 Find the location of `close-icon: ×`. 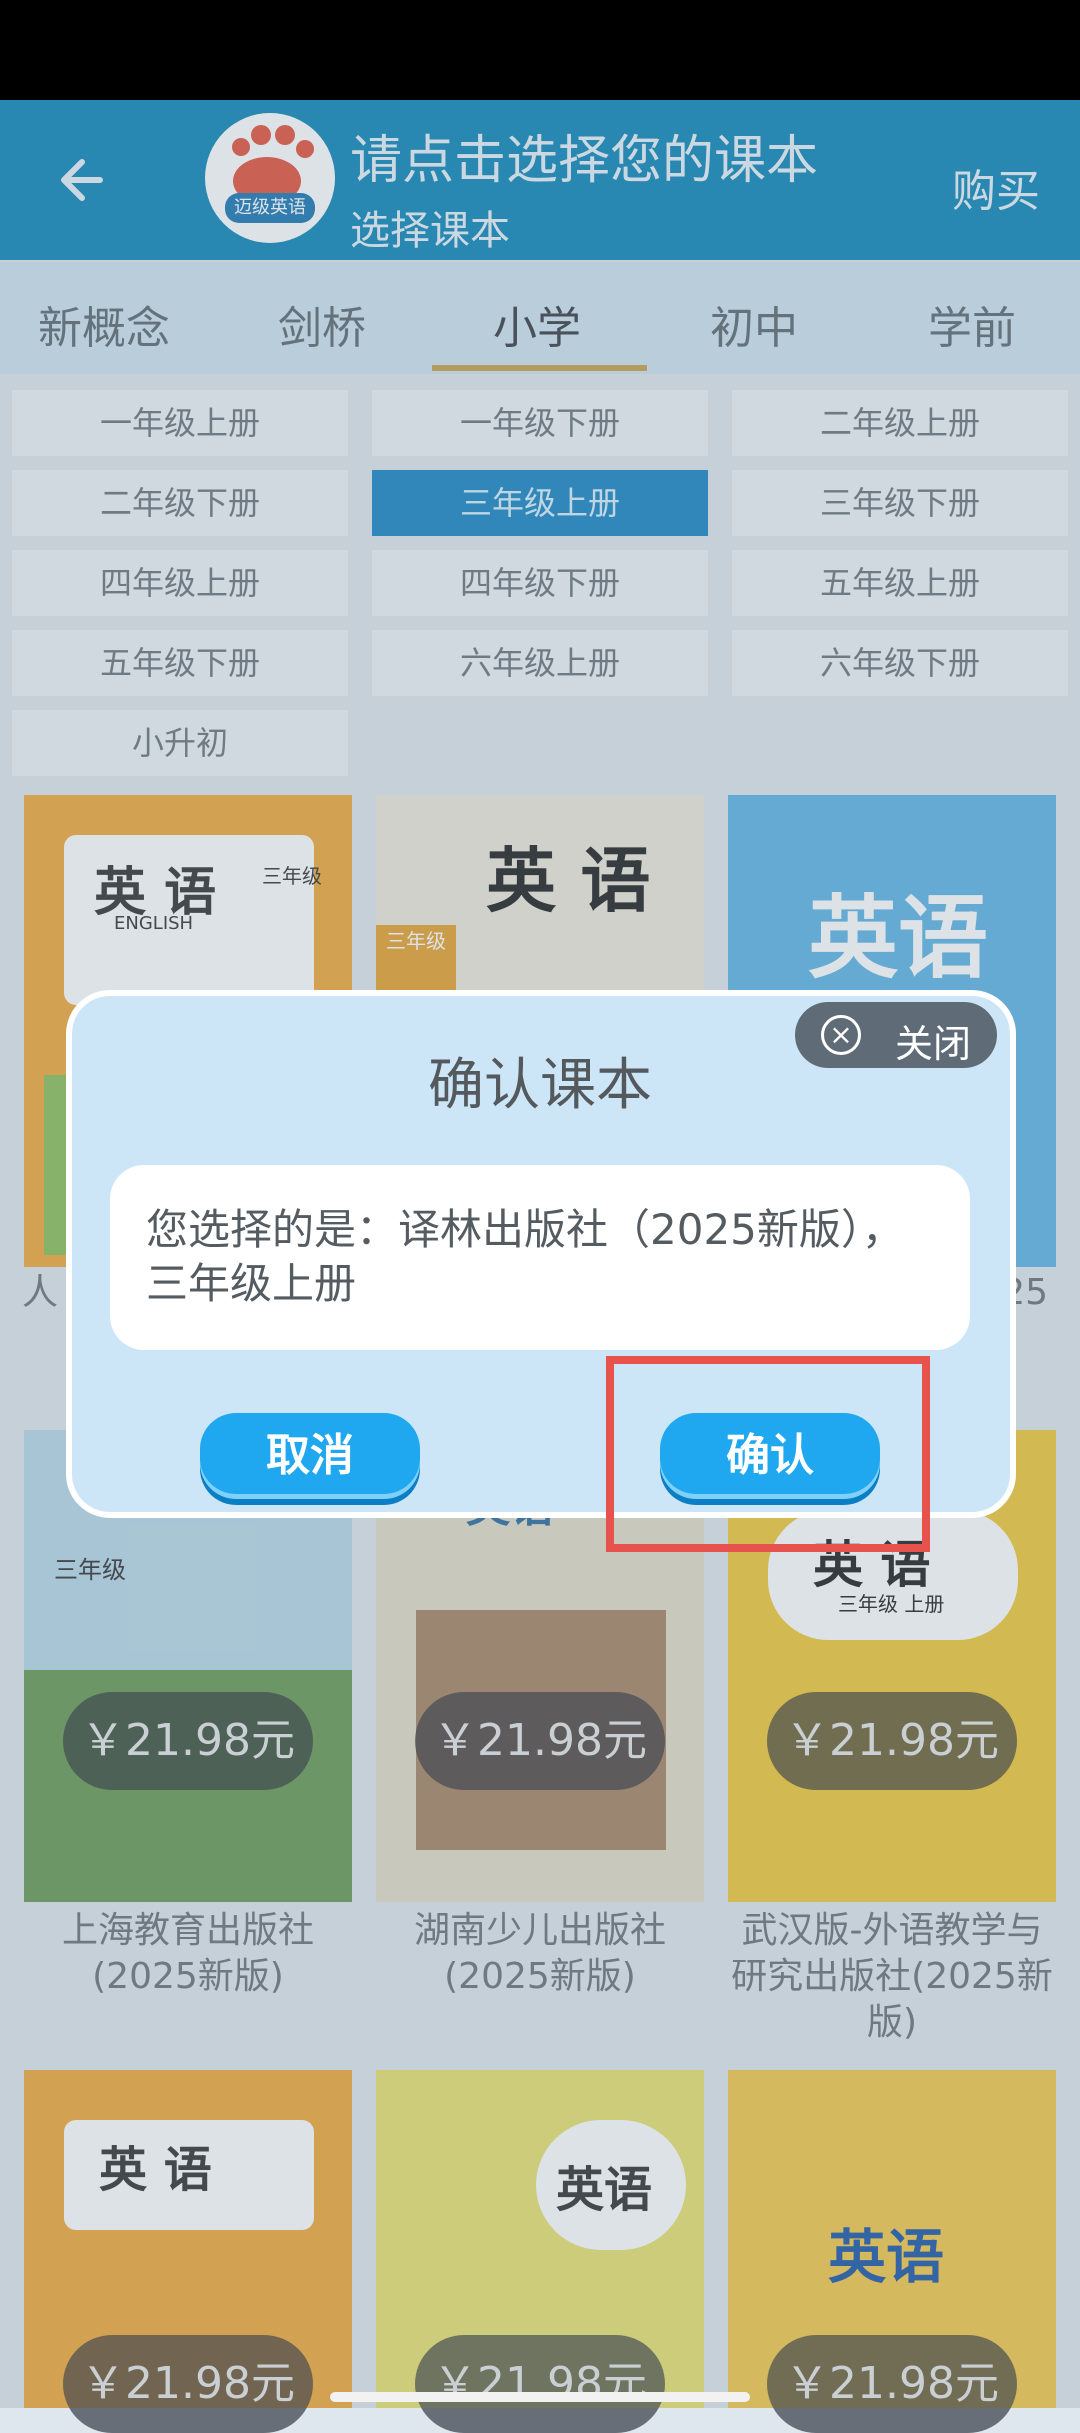

close-icon: × is located at coordinates (841, 1035).